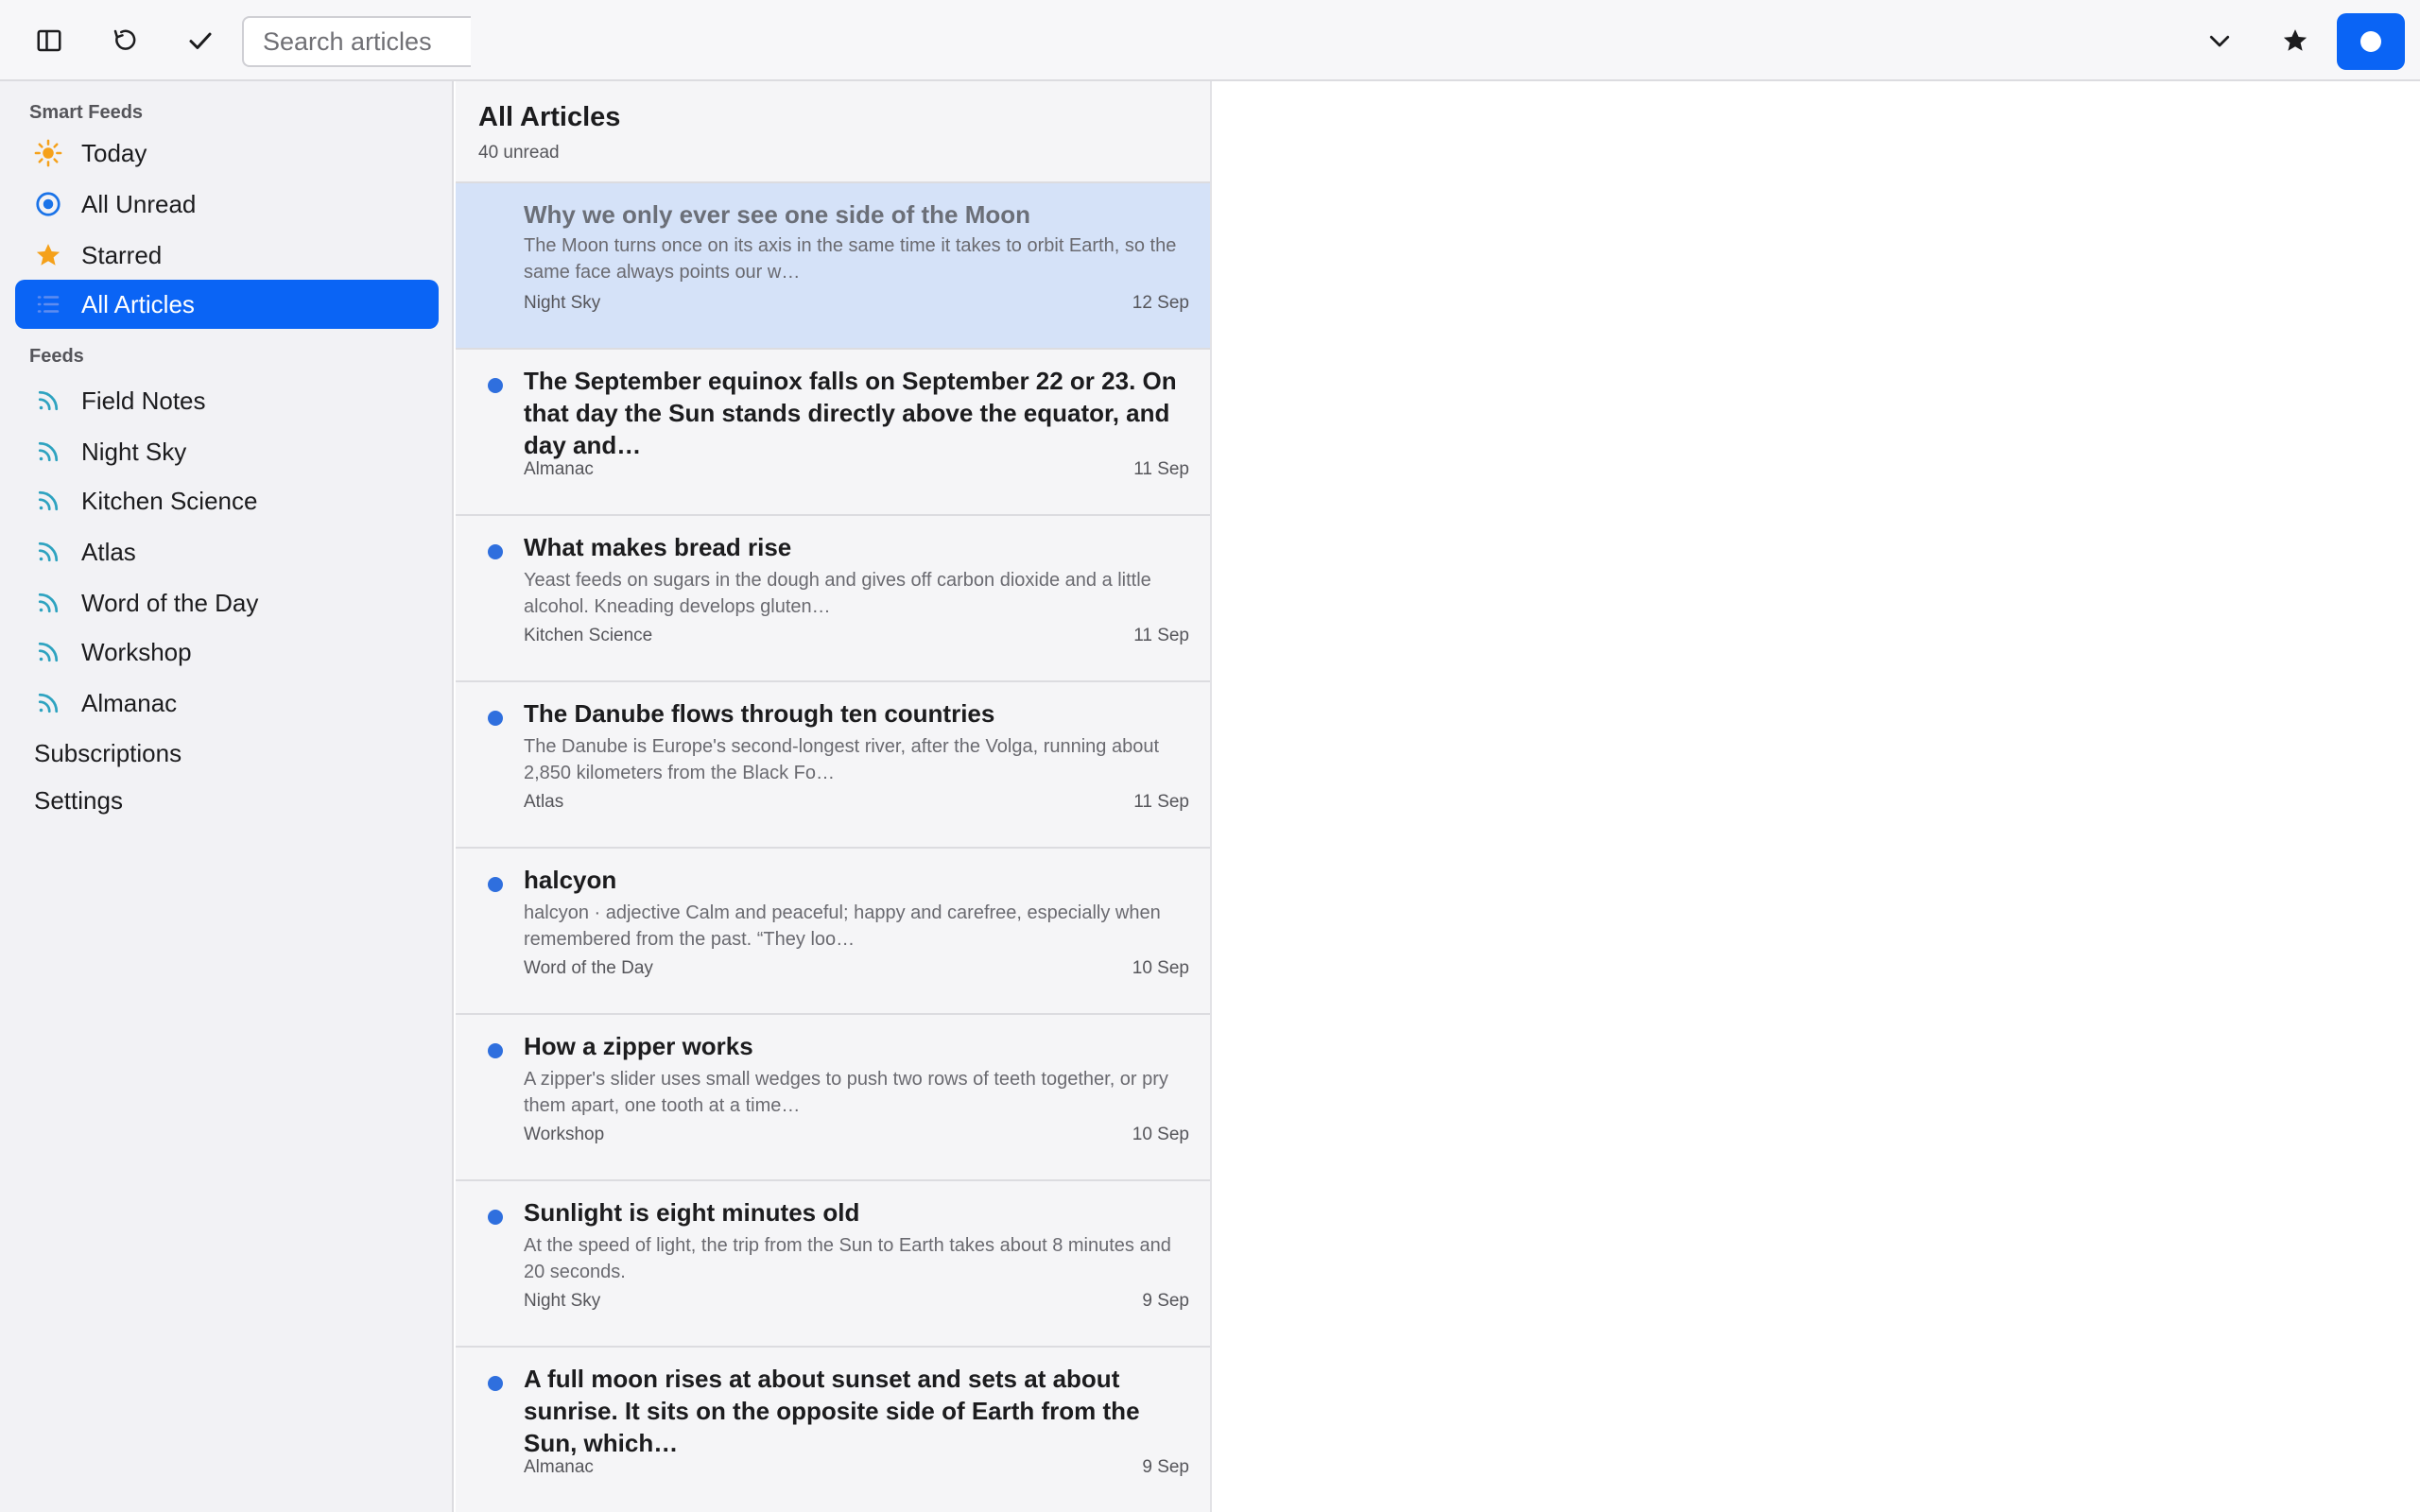  I want to click on sidebar-item-label: Night Sky, so click(134, 451).